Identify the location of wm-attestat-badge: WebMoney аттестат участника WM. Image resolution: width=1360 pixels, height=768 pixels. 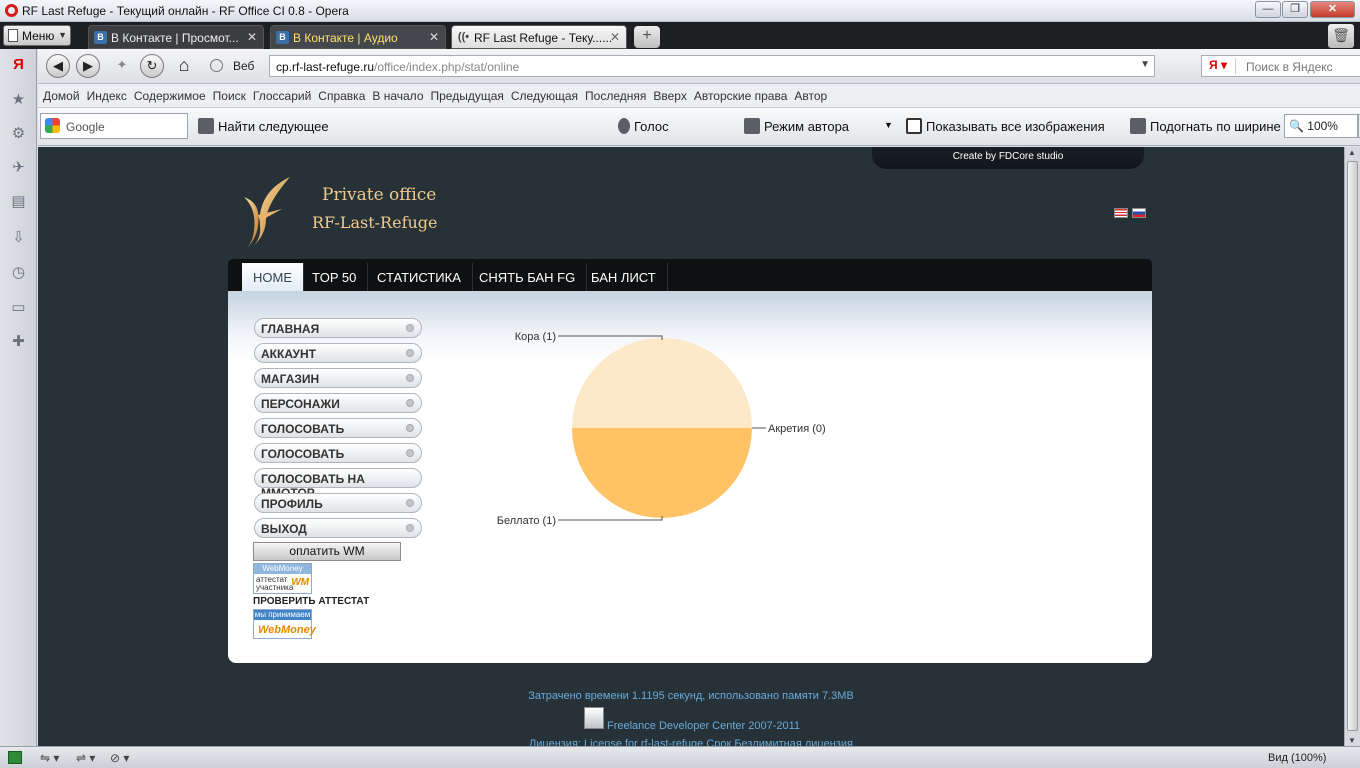
(282, 578).